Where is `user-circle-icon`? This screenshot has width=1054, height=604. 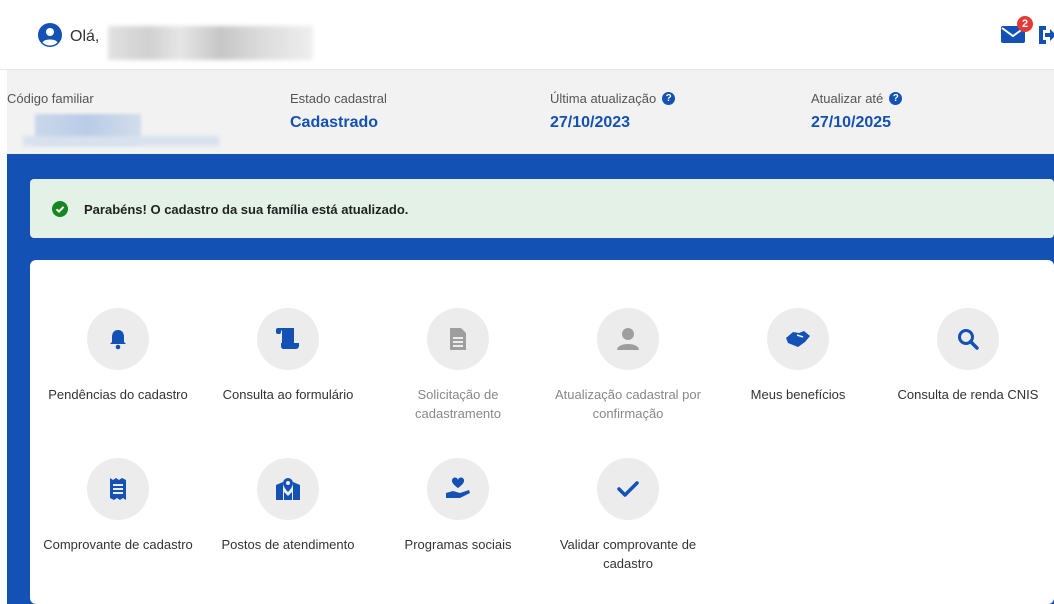
user-circle-icon is located at coordinates (50, 35).